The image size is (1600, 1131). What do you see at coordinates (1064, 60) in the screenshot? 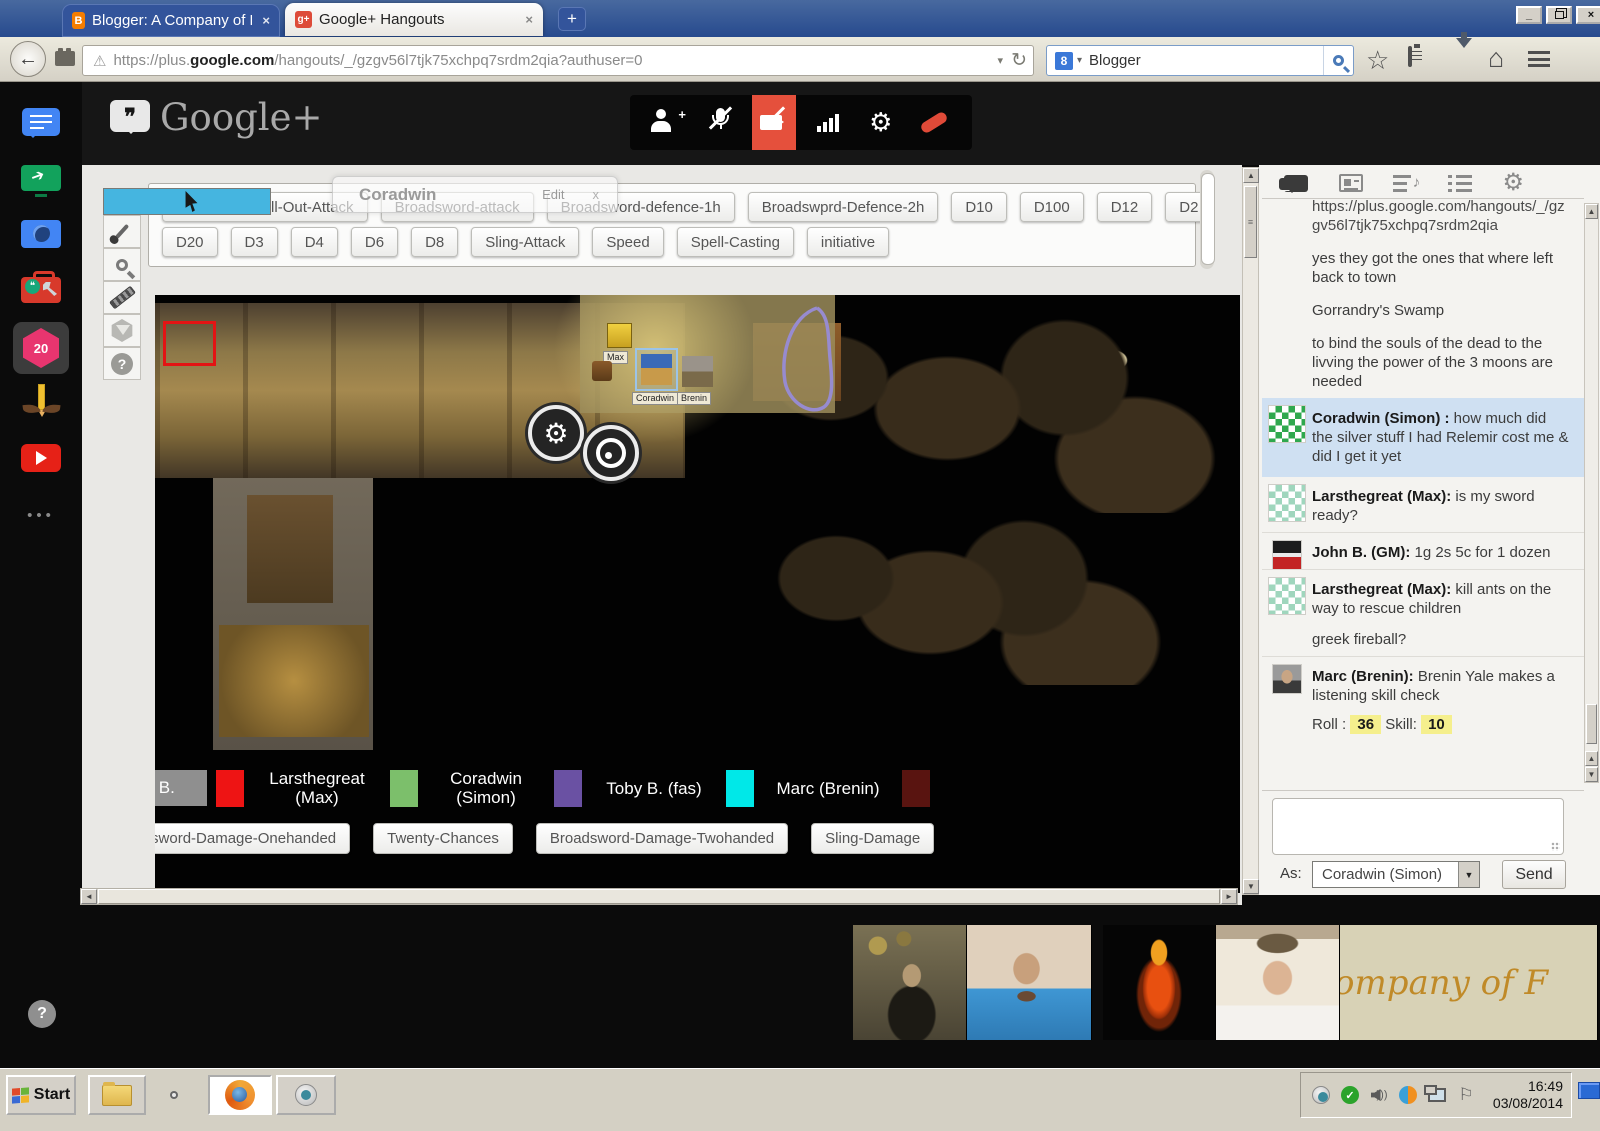
I see `search-engine-icon: 8` at bounding box center [1064, 60].